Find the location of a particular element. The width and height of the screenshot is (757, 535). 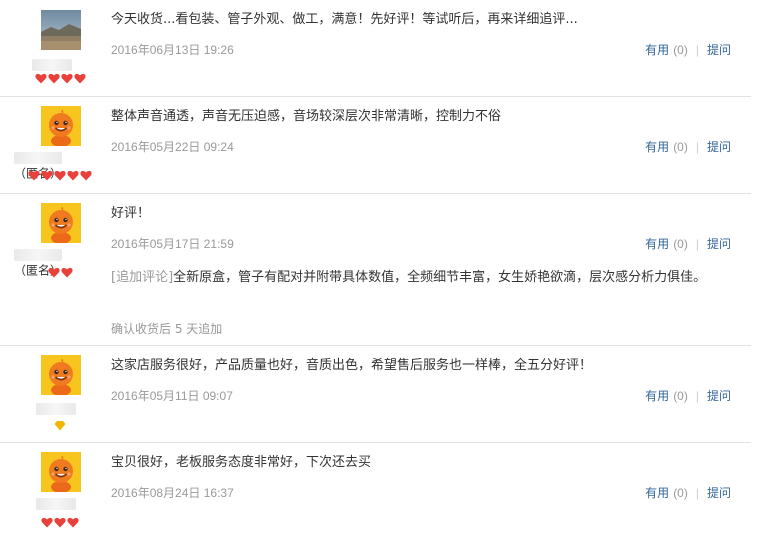

review-date: 2016年05月11日 09:07 is located at coordinates (172, 396).